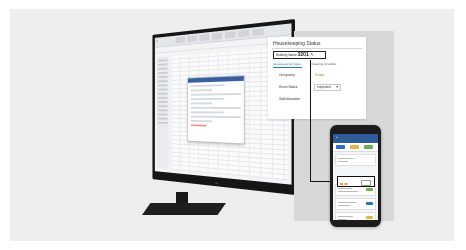 The width and height of the screenshot is (466, 250). What do you see at coordinates (184, 209) in the screenshot?
I see `monitor-stand-base` at bounding box center [184, 209].